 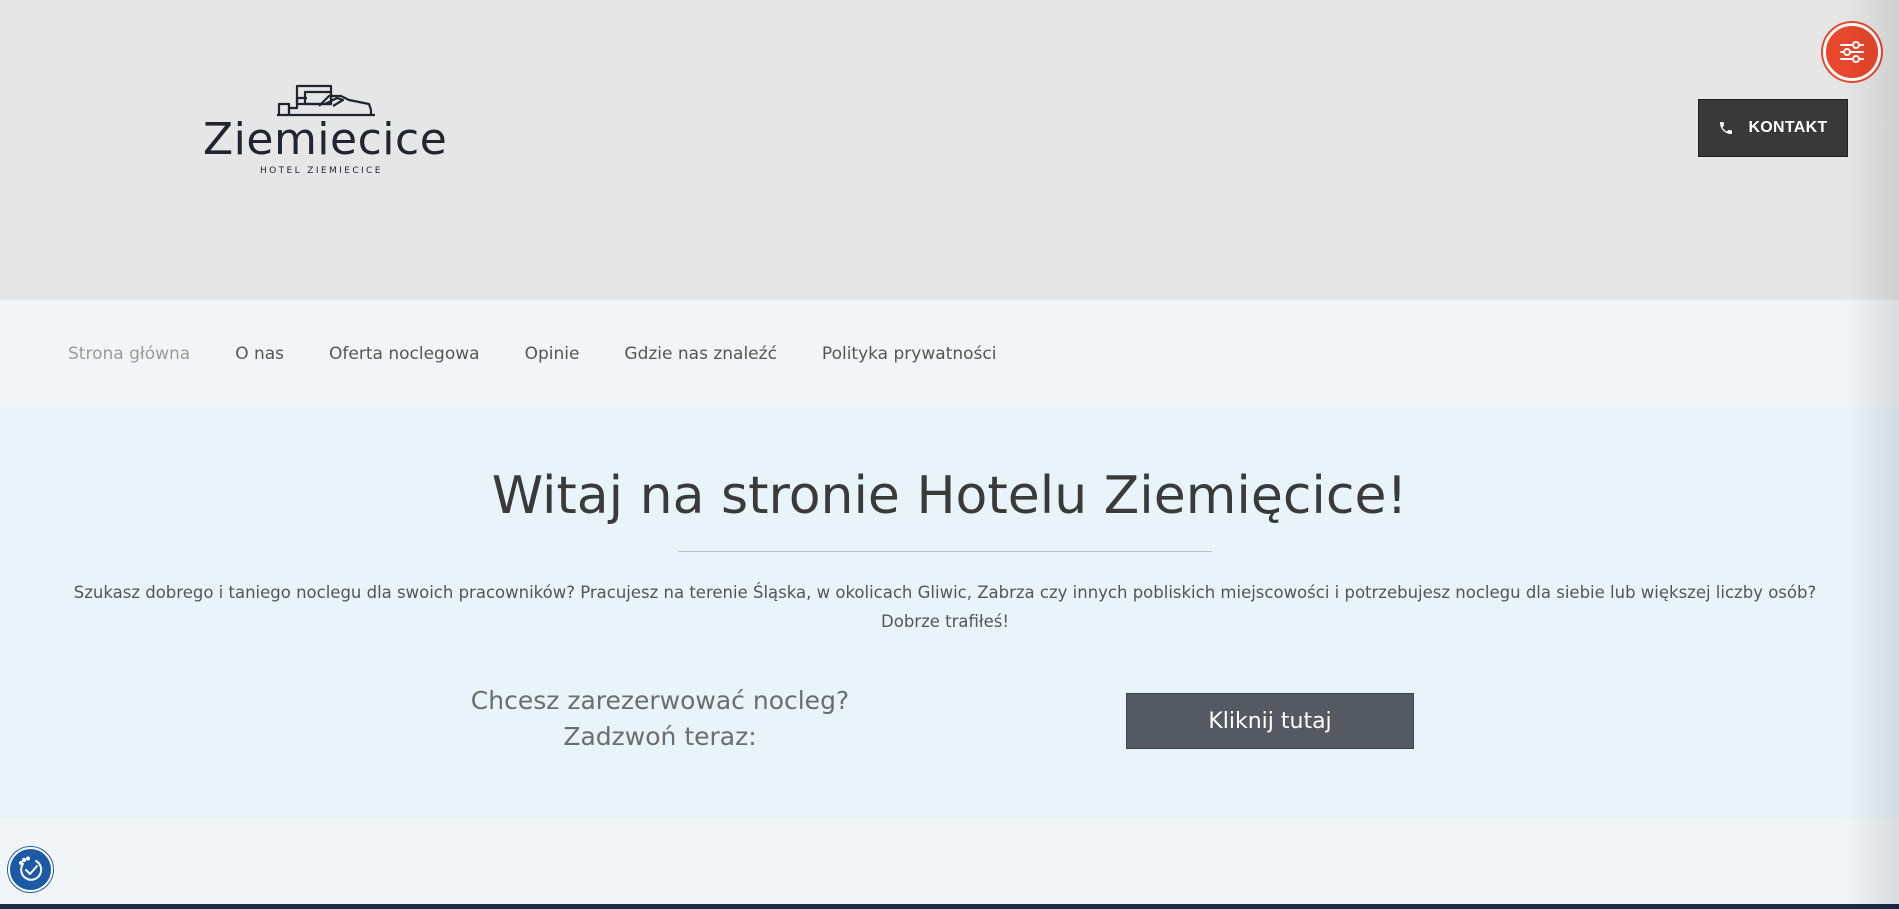 I want to click on nav-item-location: Gdzie nas znaleźć, so click(x=700, y=354).